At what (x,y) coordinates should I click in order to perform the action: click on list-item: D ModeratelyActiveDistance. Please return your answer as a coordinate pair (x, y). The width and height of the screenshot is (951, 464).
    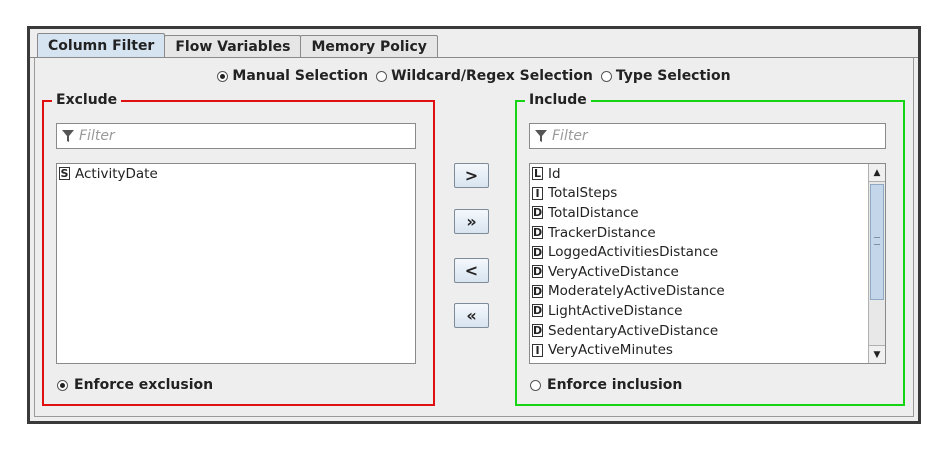
    Looking at the image, I should click on (707, 292).